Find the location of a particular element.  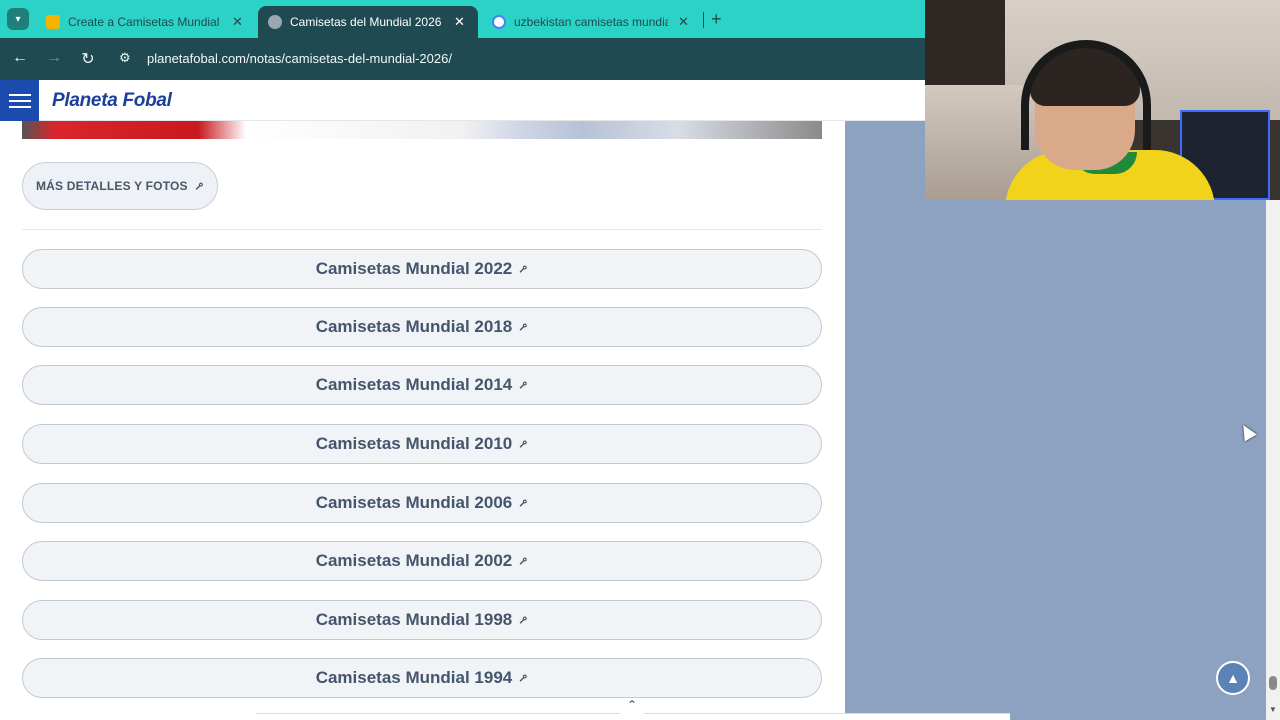

back-to-top-button: ▲ is located at coordinates (1233, 678).